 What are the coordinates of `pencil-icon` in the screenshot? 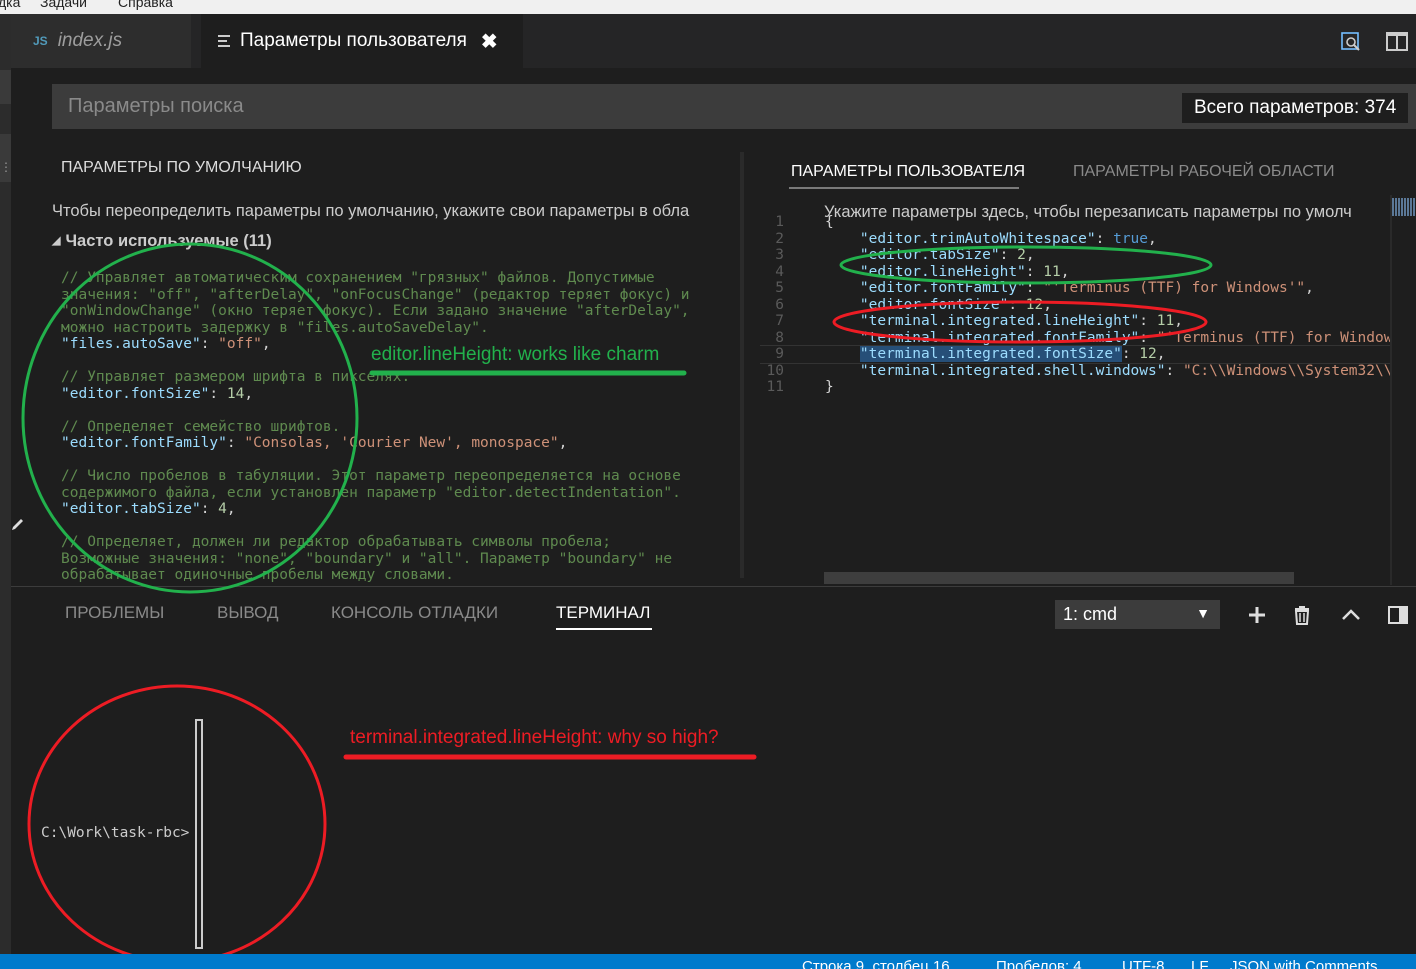 It's located at (19, 523).